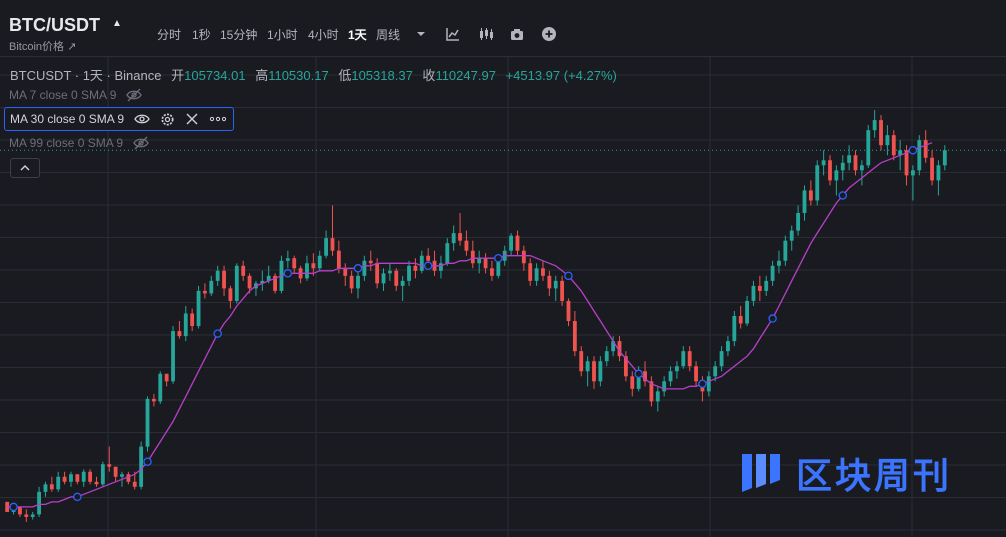 This screenshot has width=1006, height=537. I want to click on indicators-icon, so click(453, 34).